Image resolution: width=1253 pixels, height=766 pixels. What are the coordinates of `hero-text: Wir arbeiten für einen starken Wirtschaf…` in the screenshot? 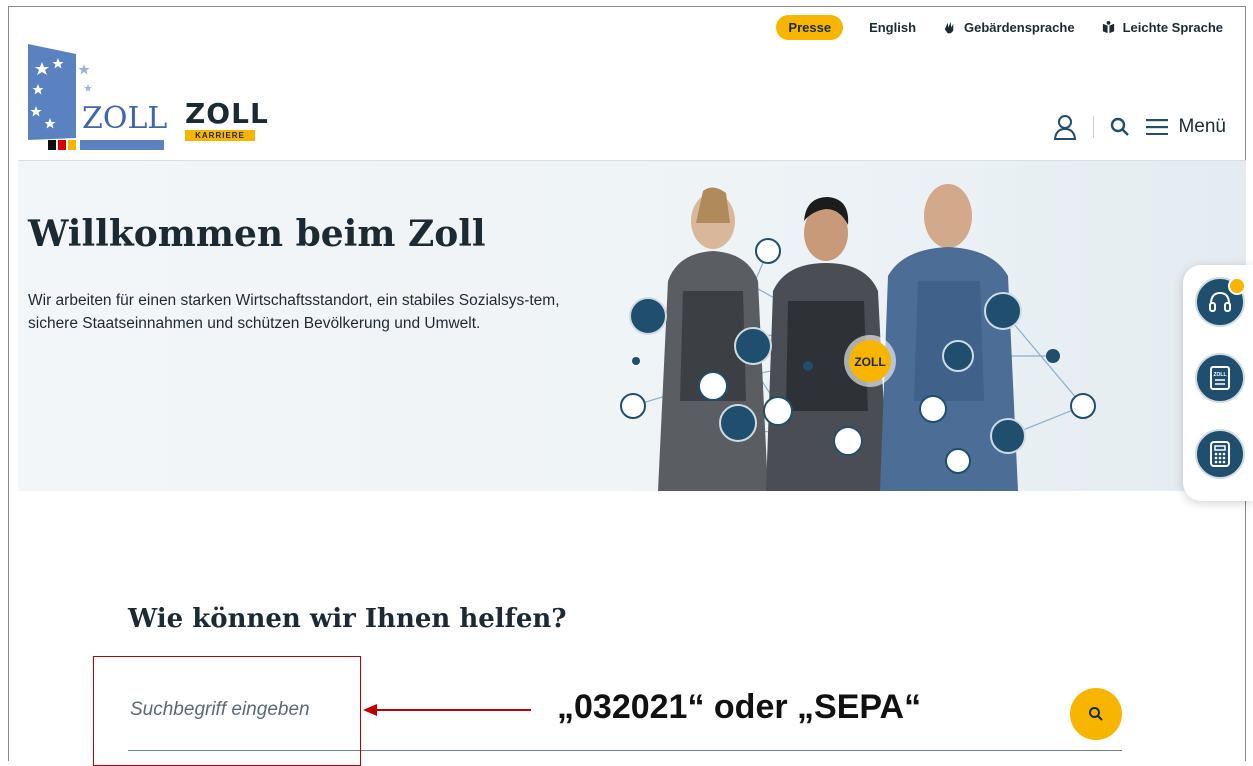 It's located at (294, 312).